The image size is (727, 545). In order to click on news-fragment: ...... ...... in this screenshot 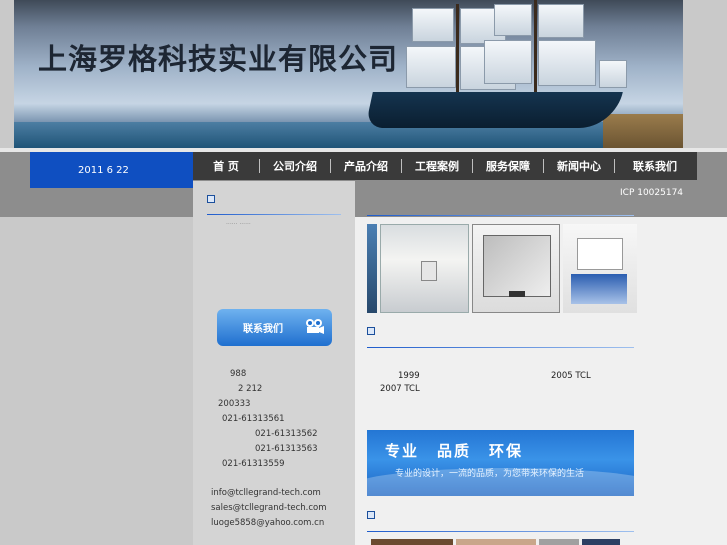, I will do `click(238, 222)`.